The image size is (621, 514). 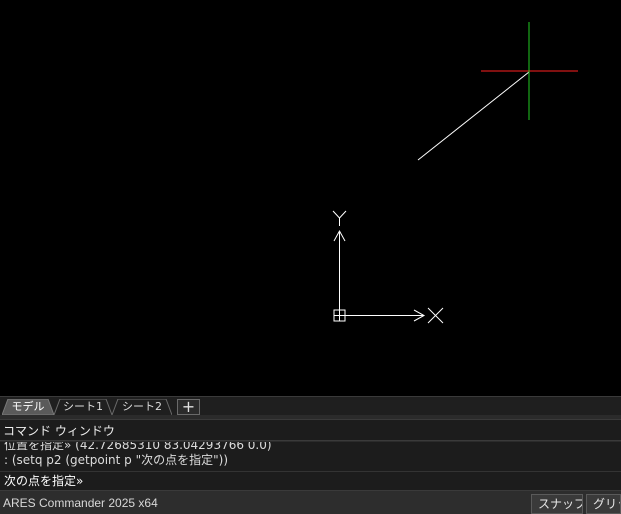 I want to click on tab-sheet1-label: シート1, so click(x=83, y=406).